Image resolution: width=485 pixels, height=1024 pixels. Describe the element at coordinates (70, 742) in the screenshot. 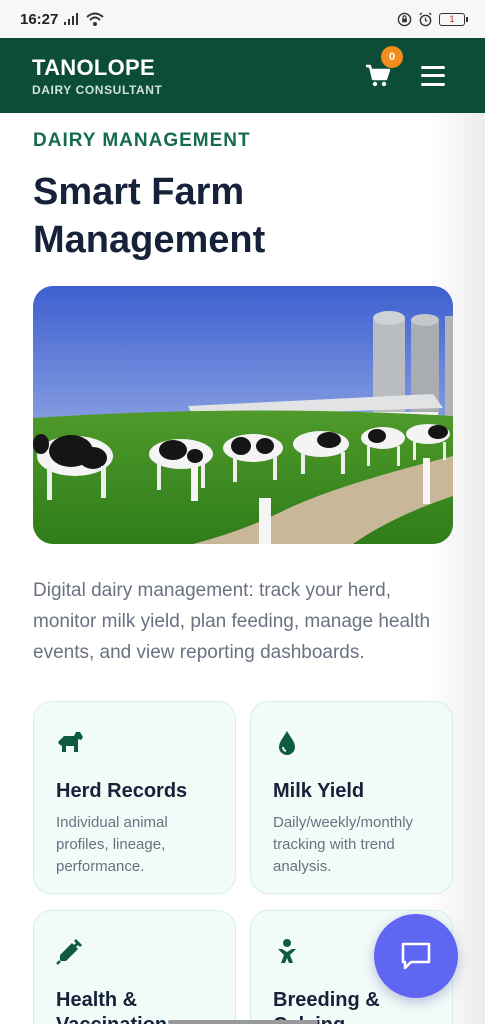

I see `horse-icon` at that location.